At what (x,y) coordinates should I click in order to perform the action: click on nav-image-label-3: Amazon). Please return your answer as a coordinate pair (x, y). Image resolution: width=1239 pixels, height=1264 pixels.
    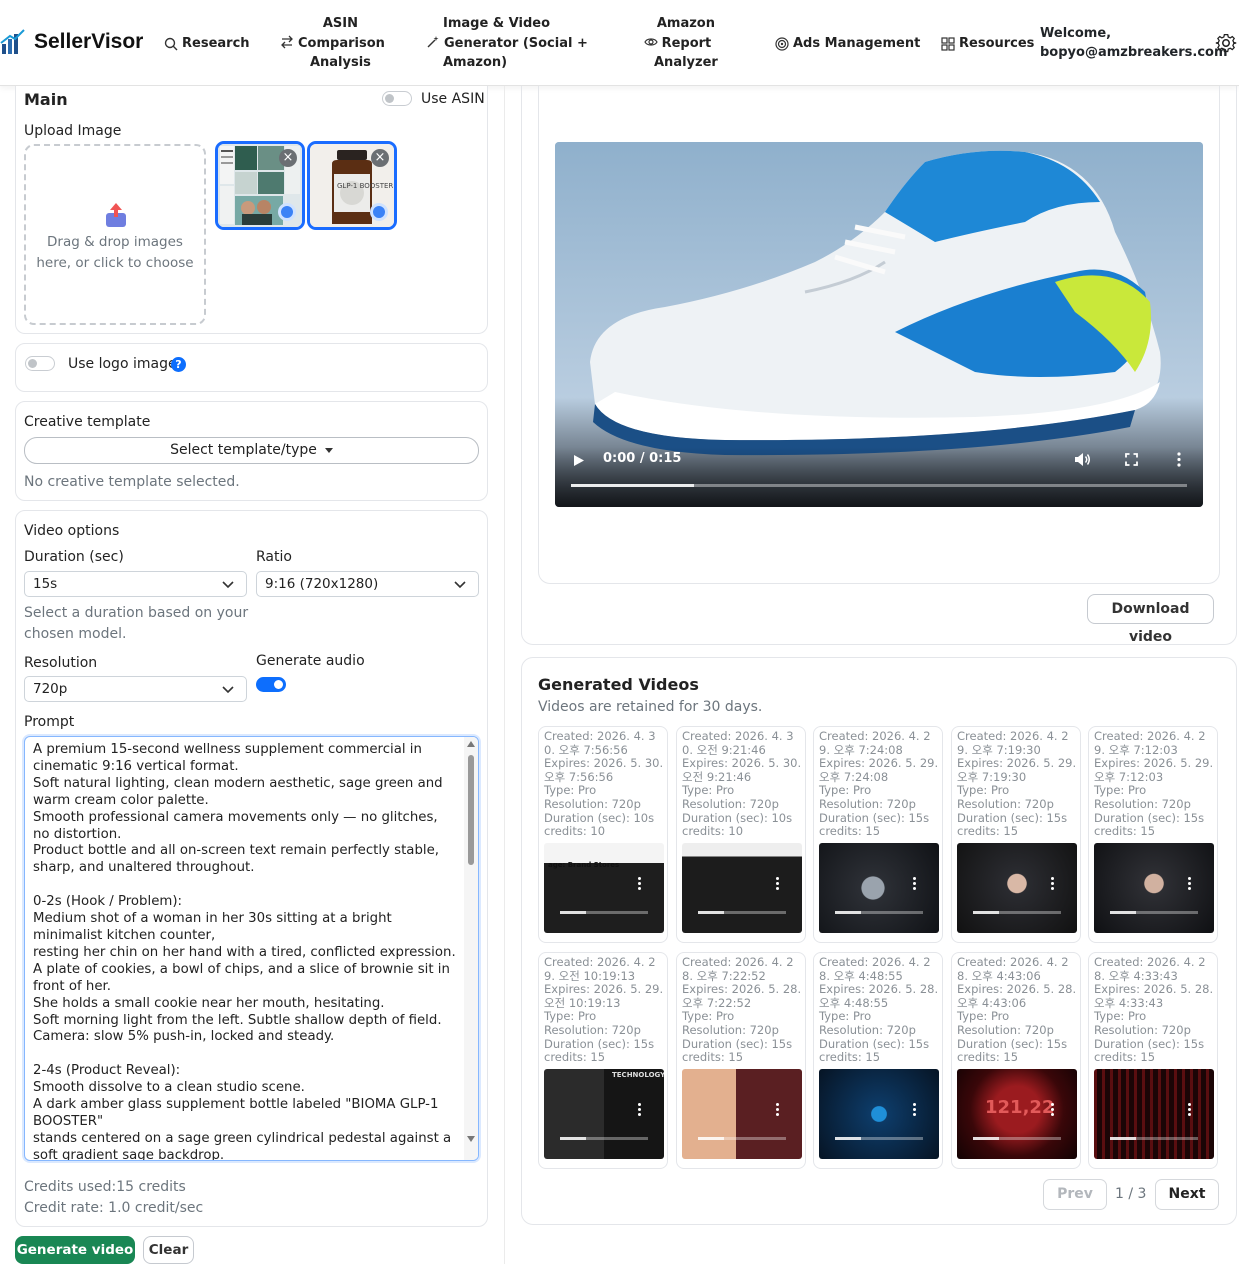
    Looking at the image, I should click on (475, 62).